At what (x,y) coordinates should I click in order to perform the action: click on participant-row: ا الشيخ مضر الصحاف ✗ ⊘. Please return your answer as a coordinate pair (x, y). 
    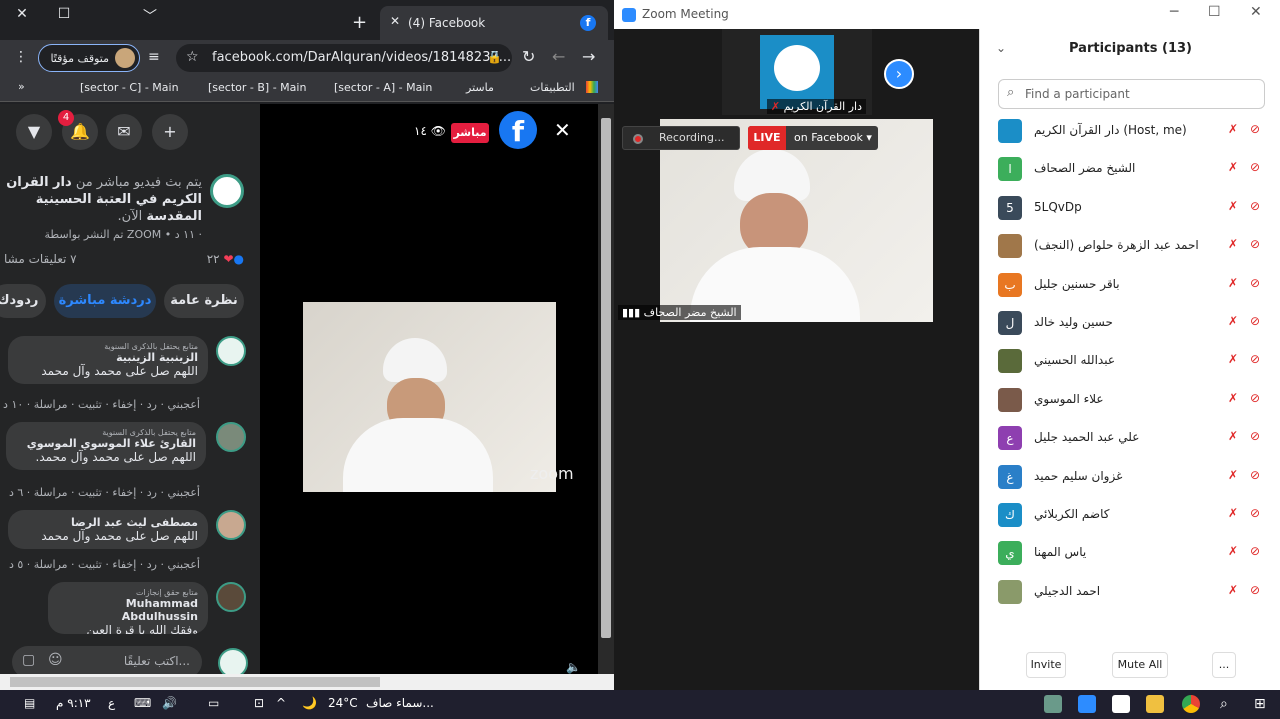
    Looking at the image, I should click on (1130, 170).